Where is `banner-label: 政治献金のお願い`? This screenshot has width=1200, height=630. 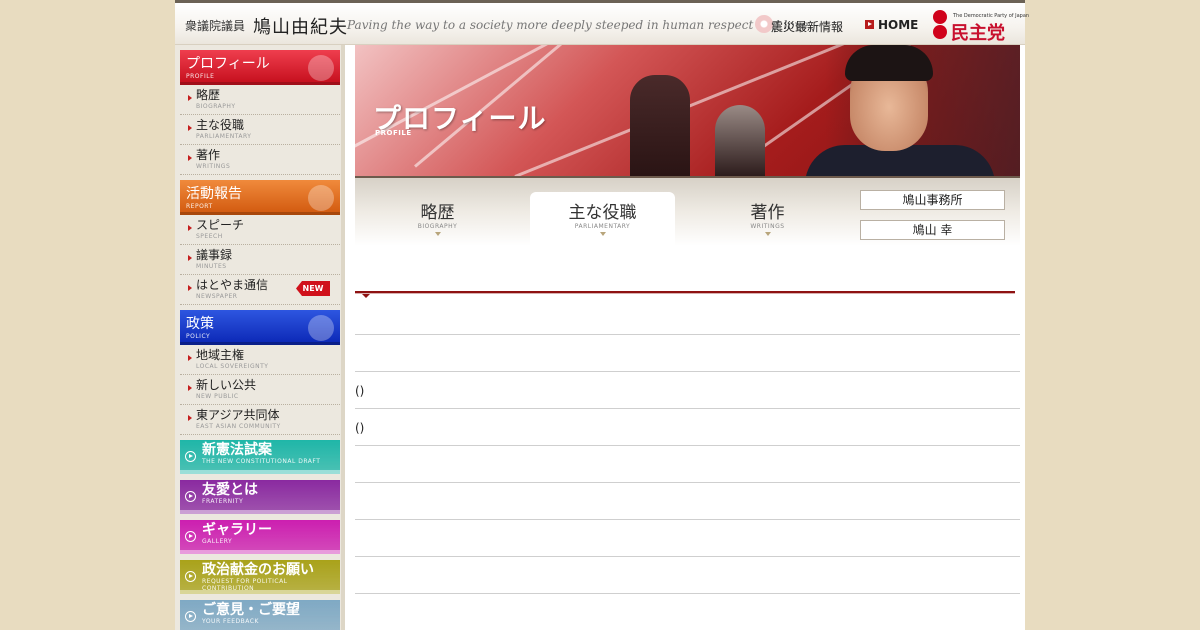
banner-label: 政治献金のお願い is located at coordinates (258, 570).